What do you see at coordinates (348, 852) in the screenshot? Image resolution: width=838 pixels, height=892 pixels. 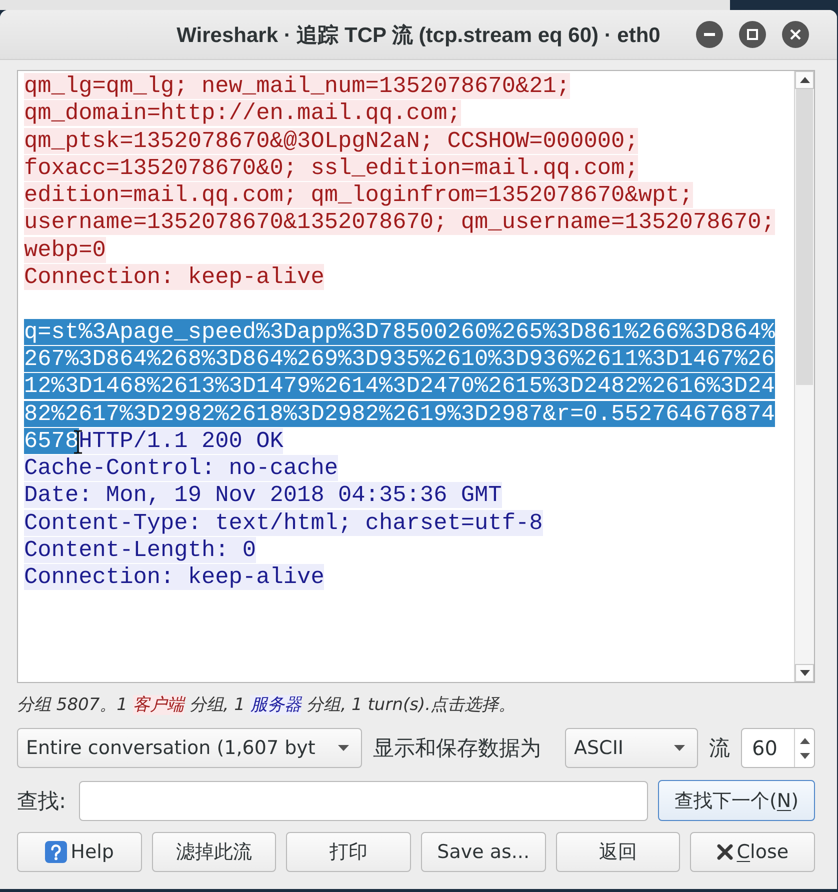 I see `dialog-button: 打印` at bounding box center [348, 852].